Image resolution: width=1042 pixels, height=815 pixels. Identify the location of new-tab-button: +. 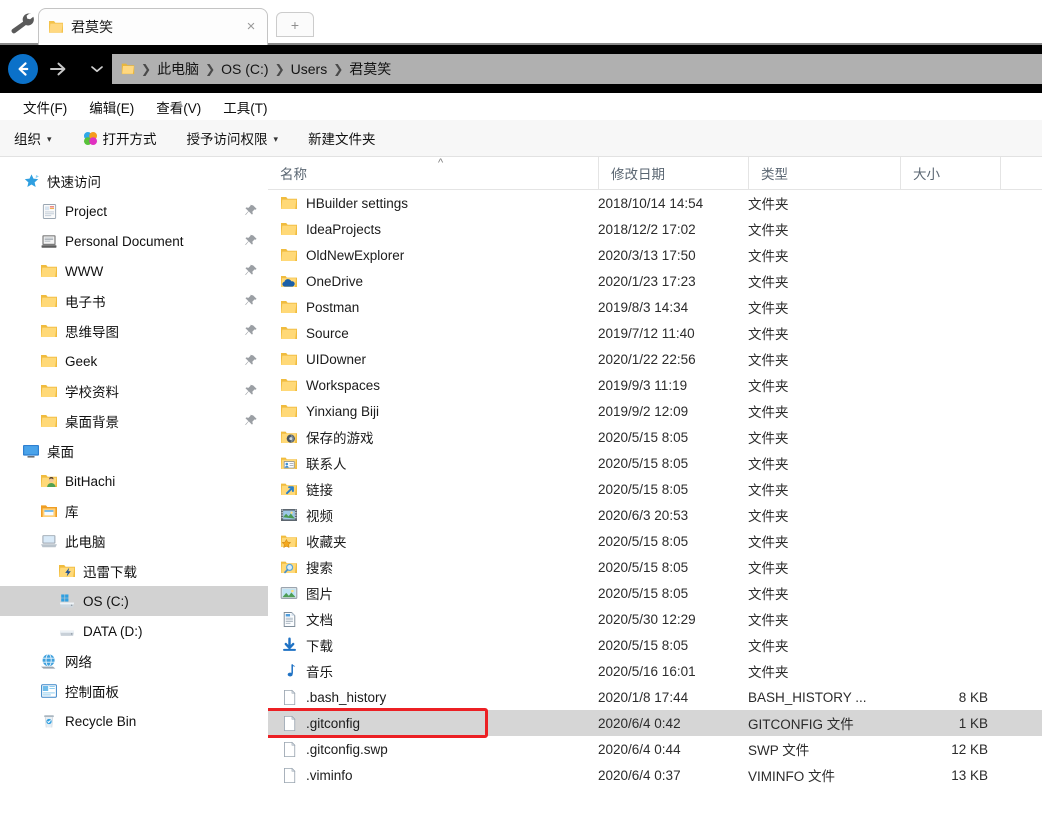
(295, 24).